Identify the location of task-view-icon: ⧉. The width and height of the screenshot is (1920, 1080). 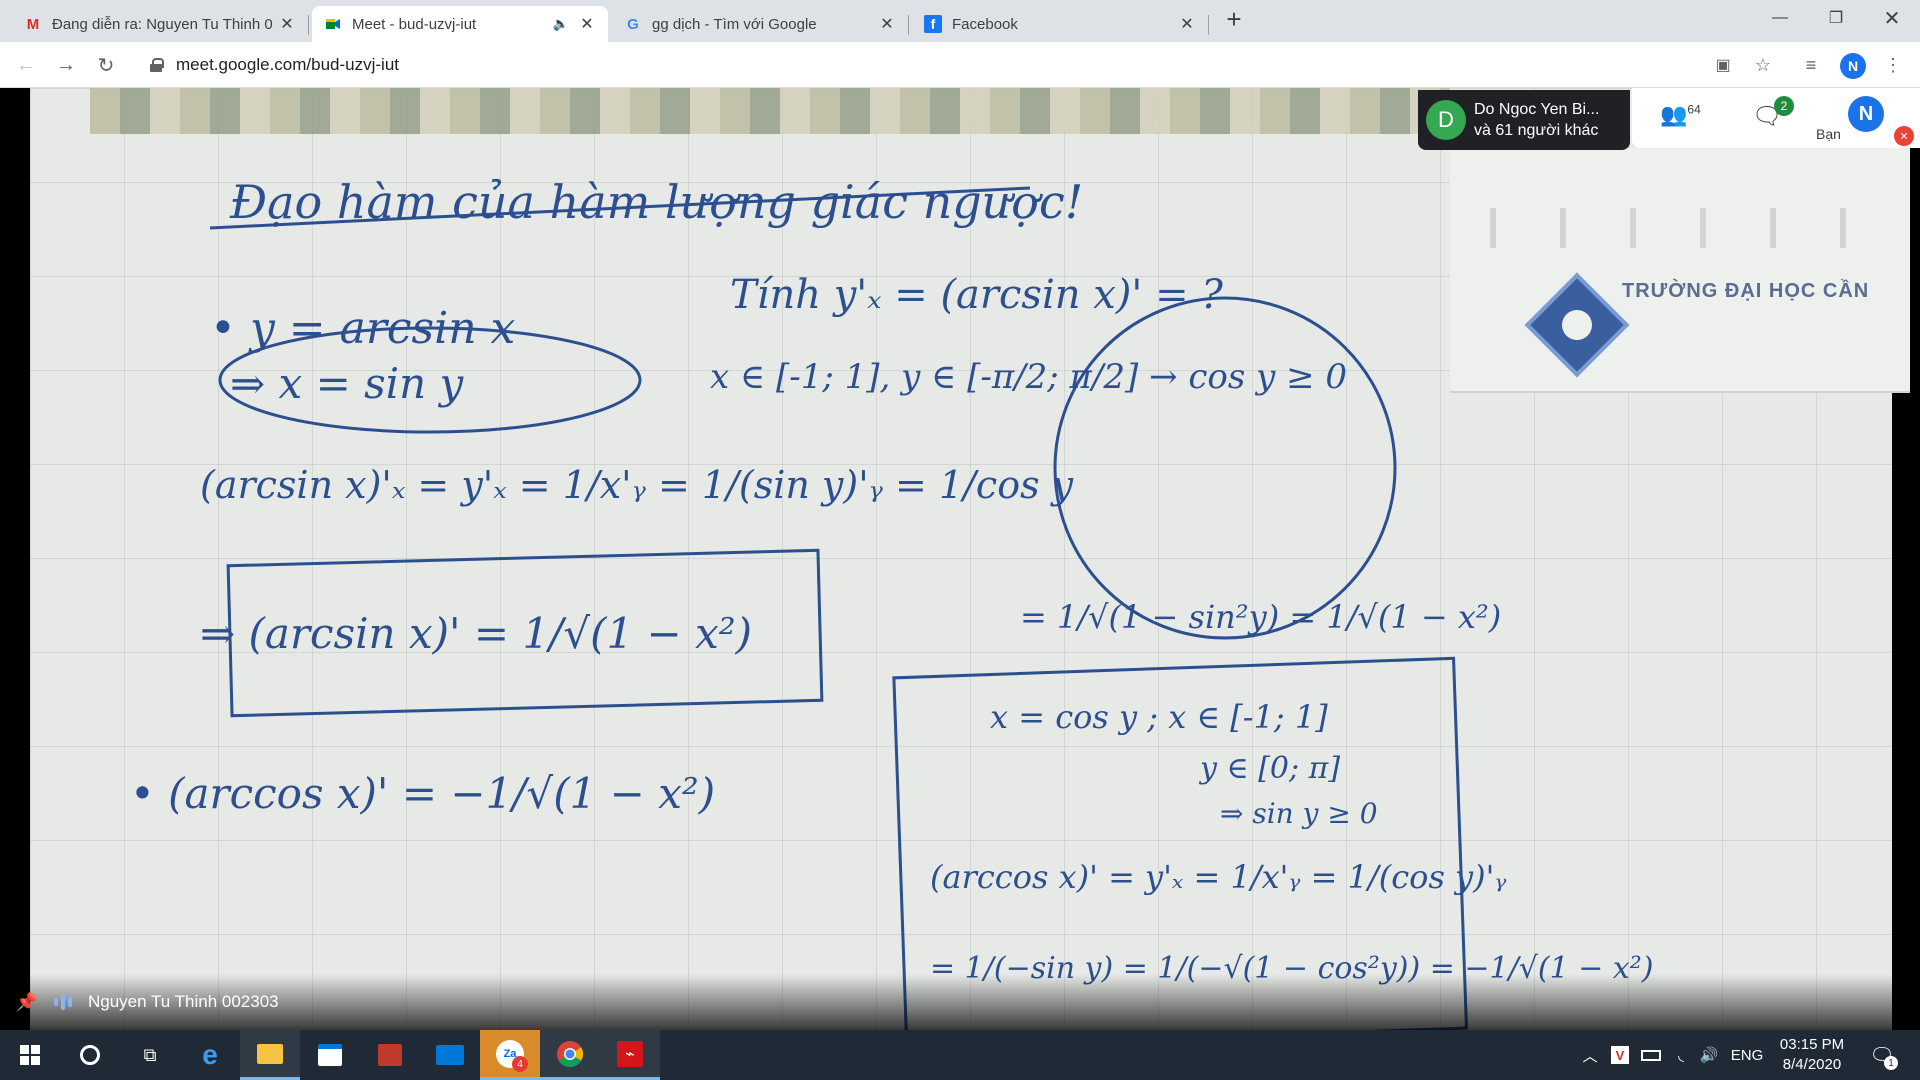
(150, 1055).